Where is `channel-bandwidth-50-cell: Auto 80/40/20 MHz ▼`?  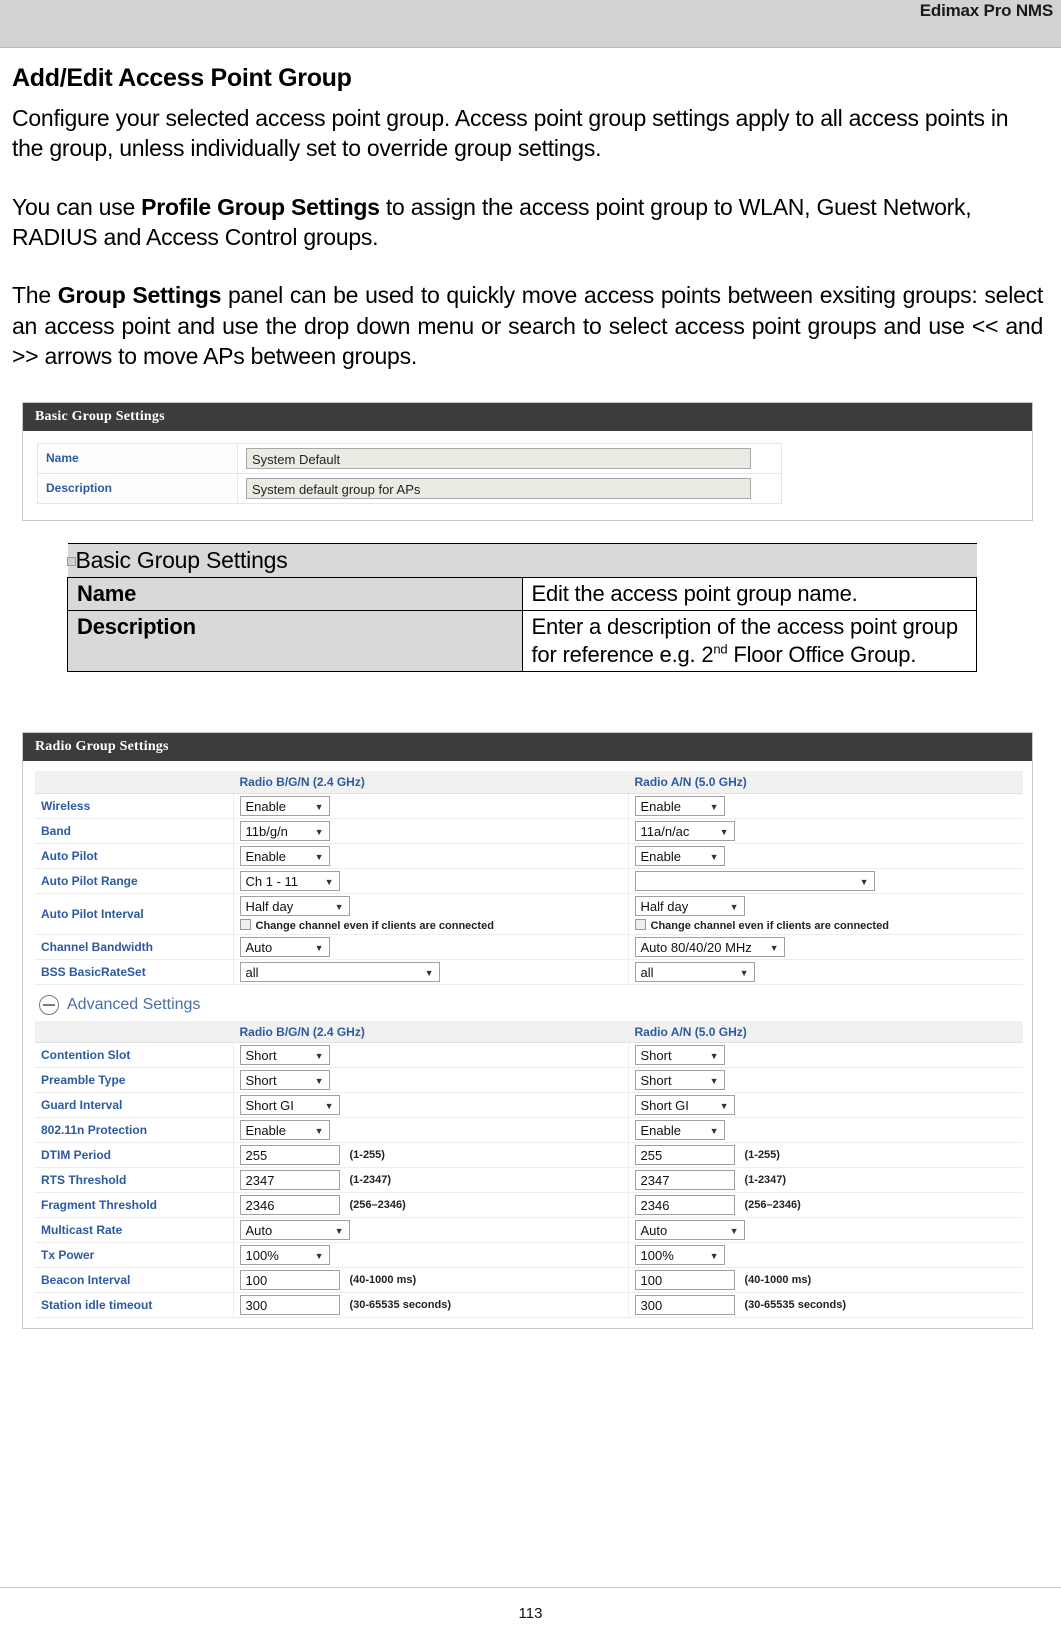
channel-bandwidth-50-cell: Auto 80/40/20 MHz ▼ is located at coordinates (825, 947).